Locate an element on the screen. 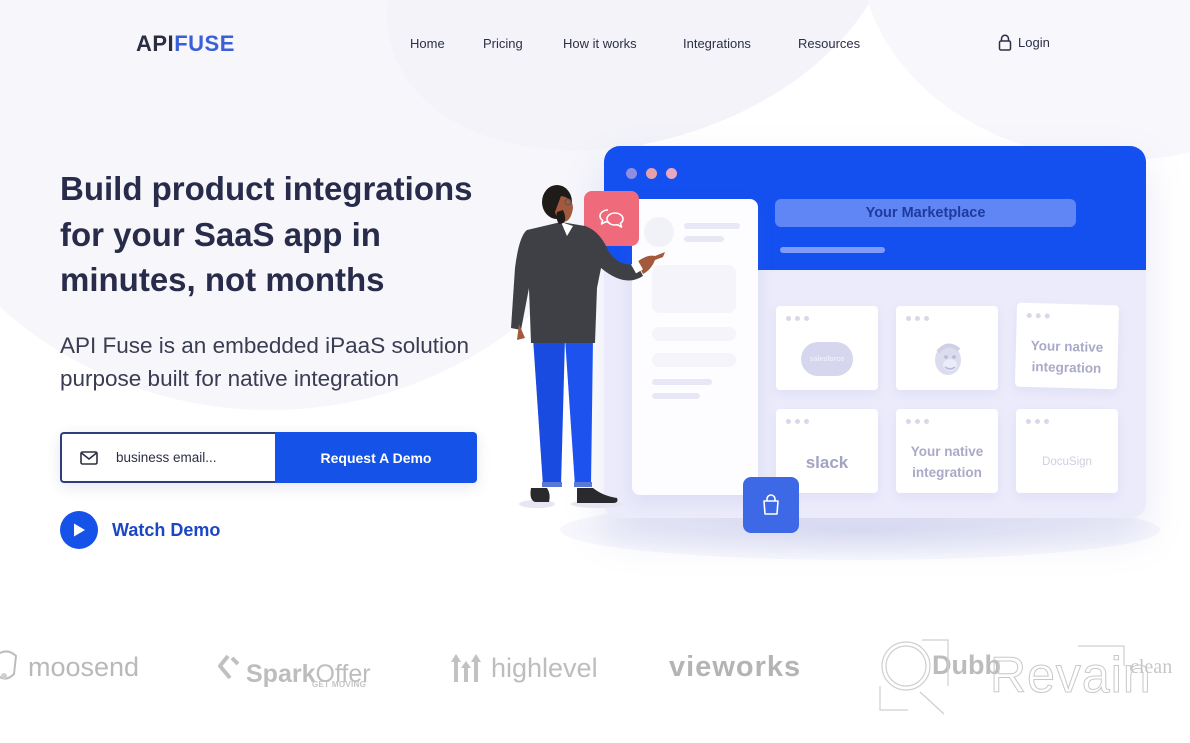 This screenshot has height=743, width=1190. apifuse-logo: APIFUSE is located at coordinates (185, 44).